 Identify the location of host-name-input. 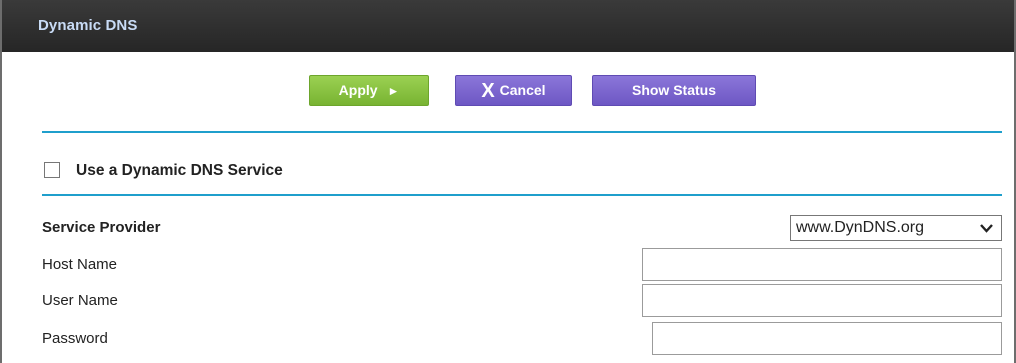
(822, 264).